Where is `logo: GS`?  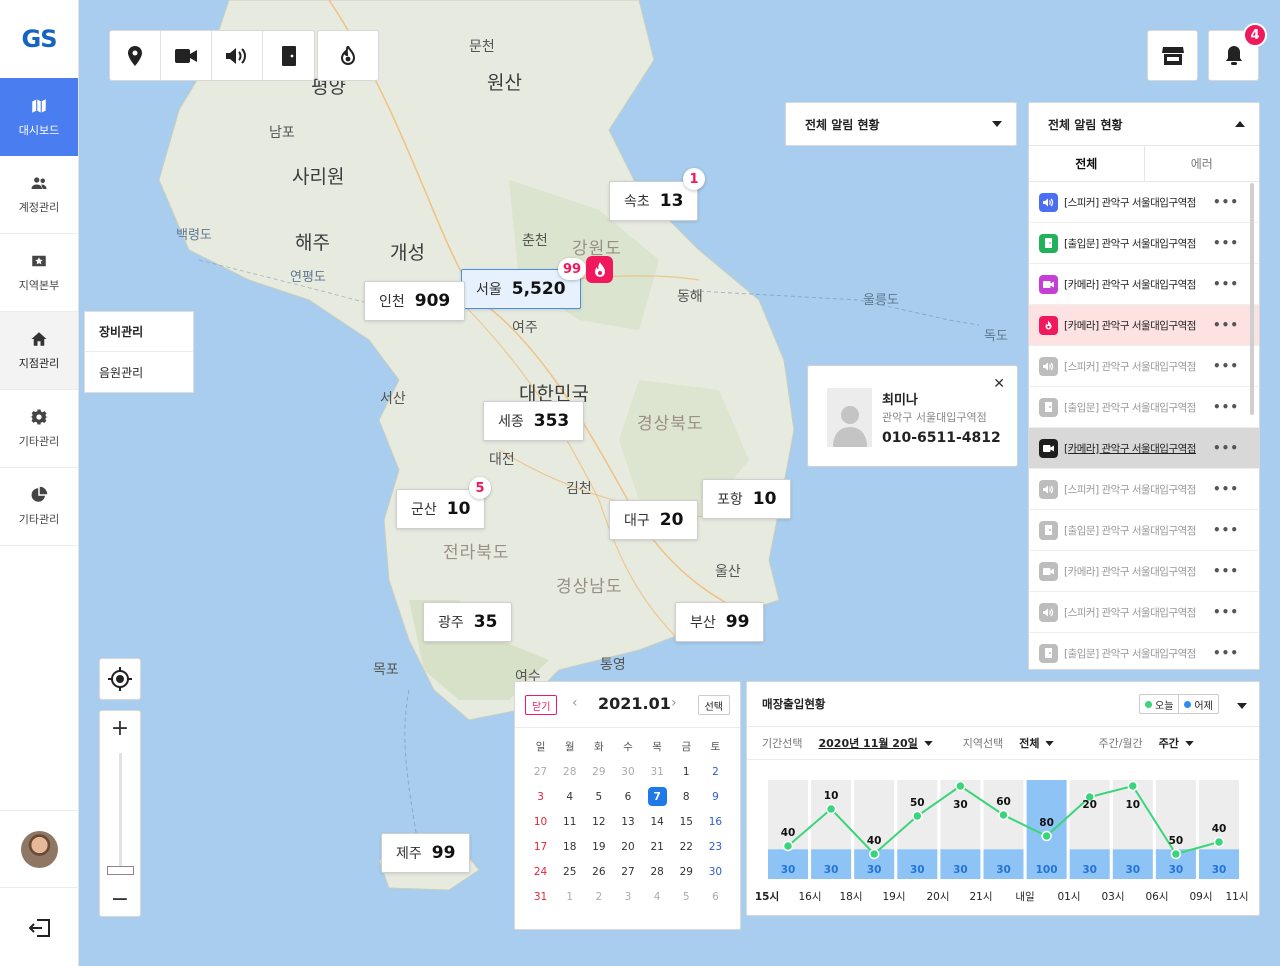 logo: GS is located at coordinates (39, 39).